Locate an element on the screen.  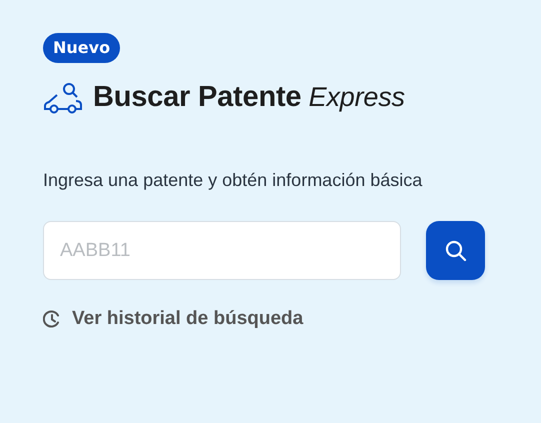
search-icon is located at coordinates (455, 251).